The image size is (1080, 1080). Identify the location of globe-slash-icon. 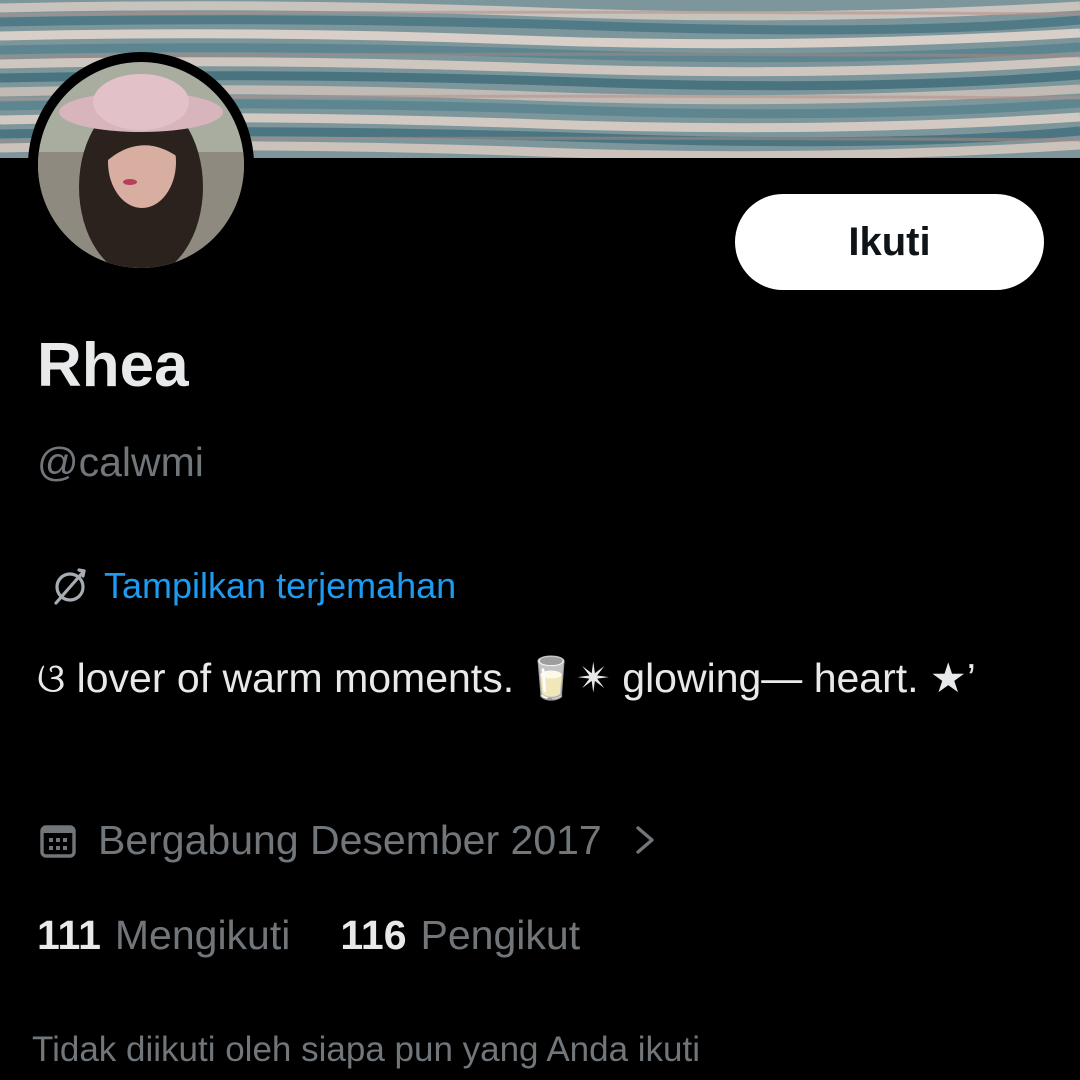
(70, 586).